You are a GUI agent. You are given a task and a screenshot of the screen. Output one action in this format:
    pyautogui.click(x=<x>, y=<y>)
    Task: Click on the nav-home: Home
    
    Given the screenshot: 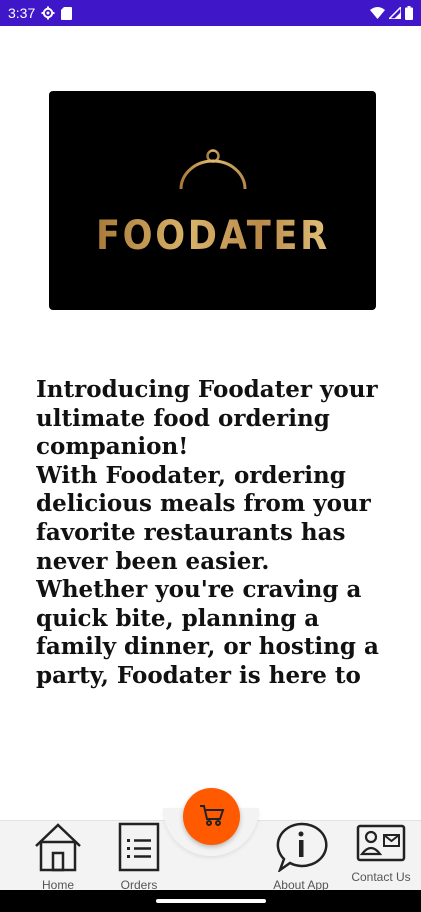 What is the action you would take?
    pyautogui.click(x=58, y=857)
    